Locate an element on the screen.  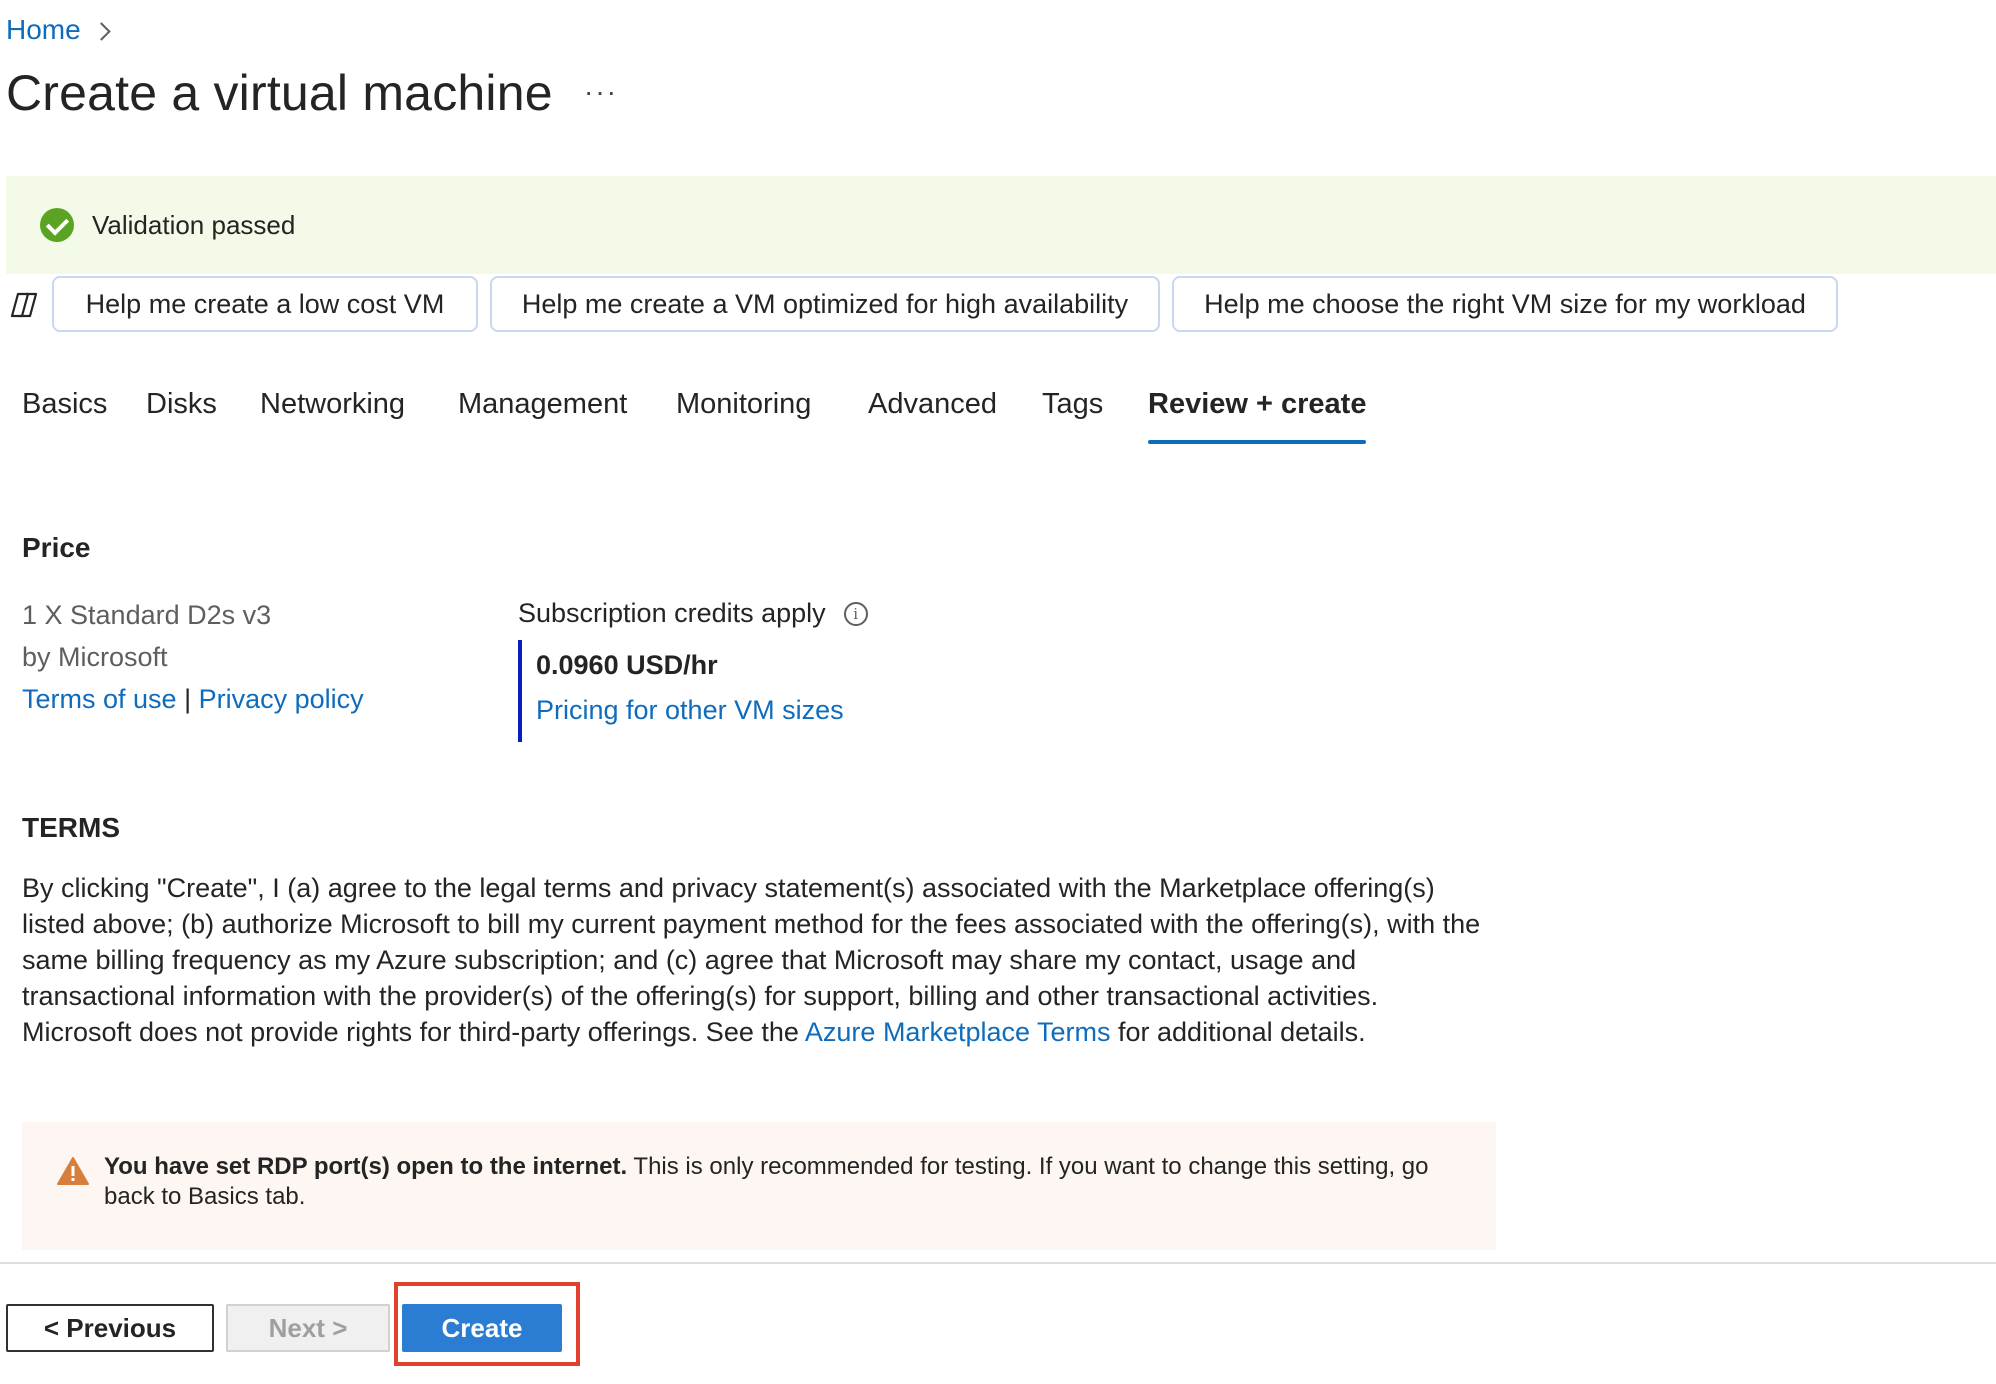
info-icon: i is located at coordinates (855, 613).